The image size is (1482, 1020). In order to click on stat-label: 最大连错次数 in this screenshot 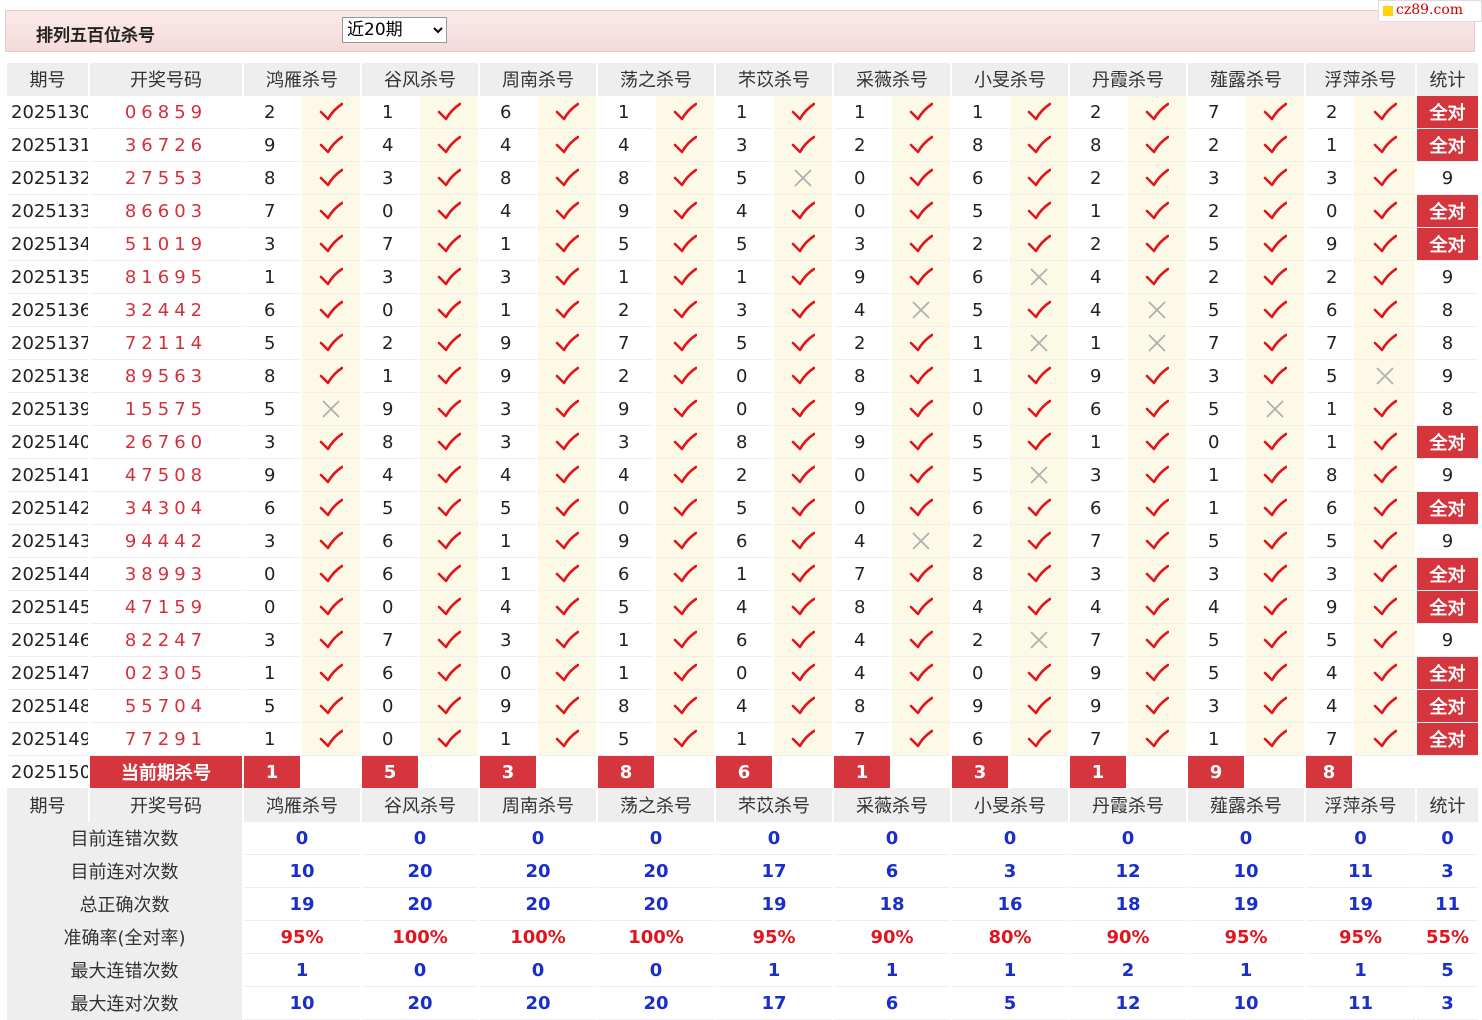, I will do `click(124, 970)`.